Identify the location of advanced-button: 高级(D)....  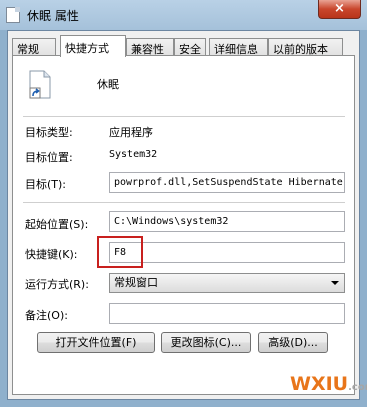
(293, 342).